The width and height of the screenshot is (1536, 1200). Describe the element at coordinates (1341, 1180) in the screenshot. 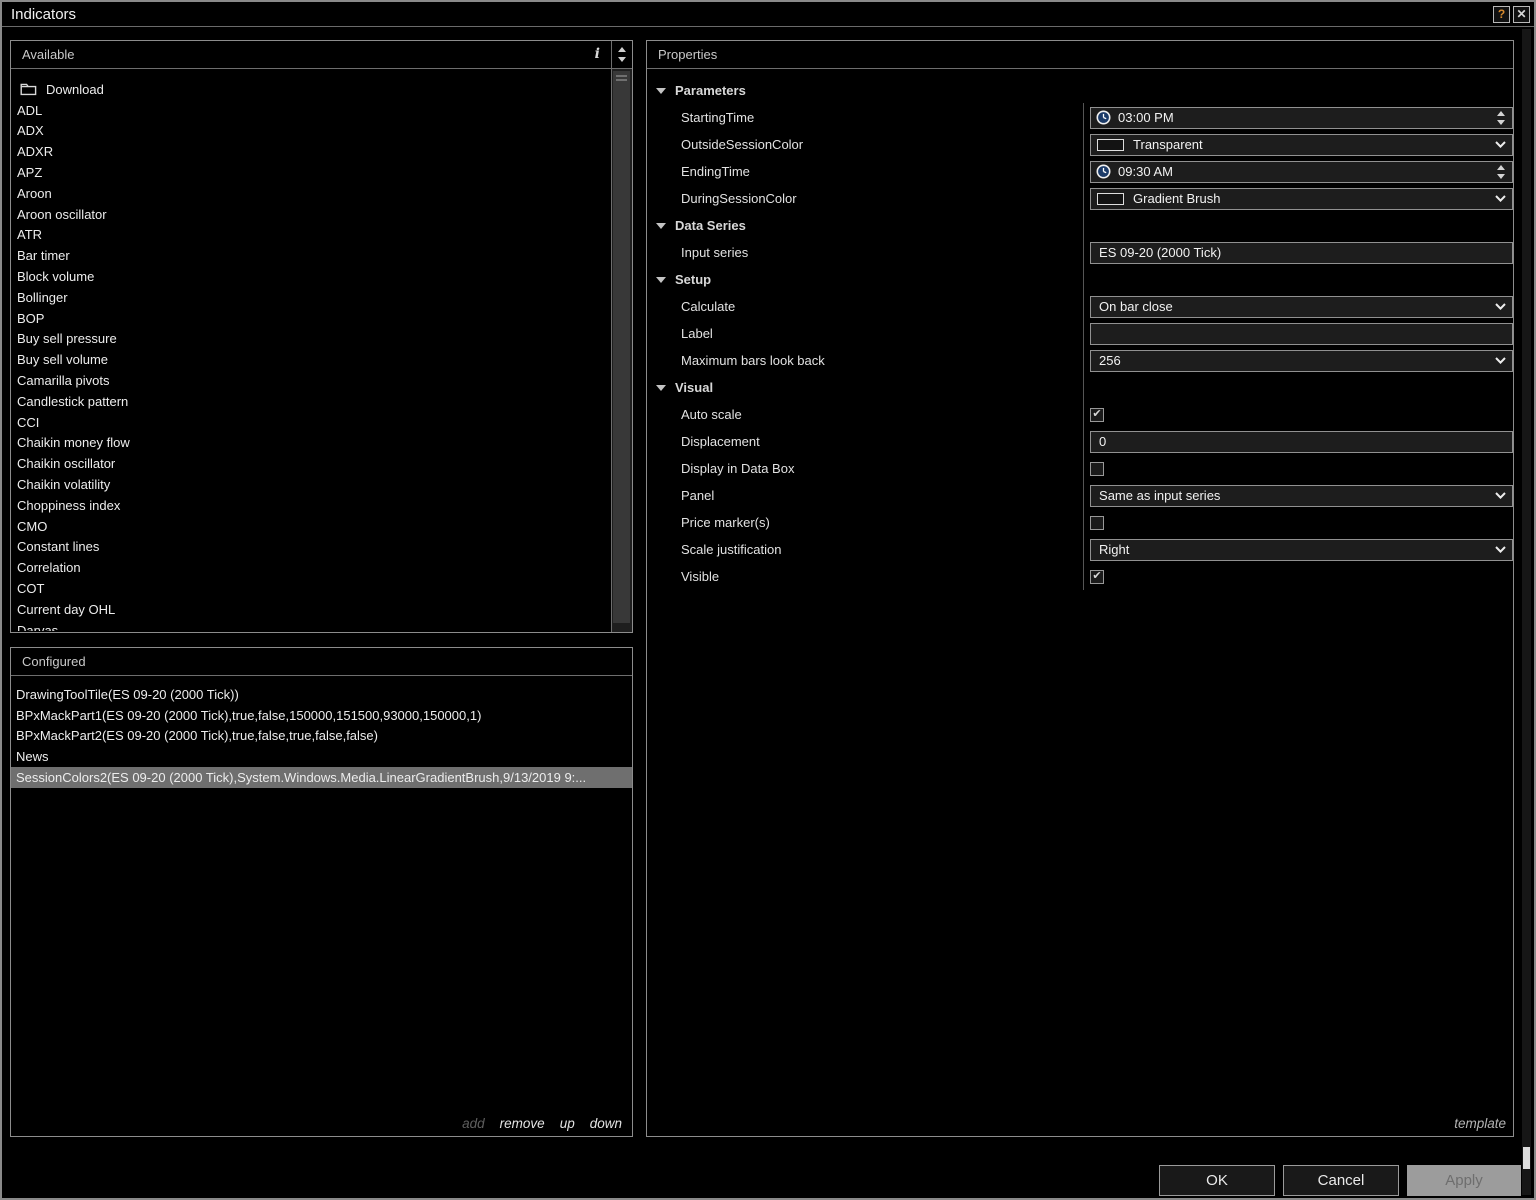

I see `cancel-button: Cancel` at that location.